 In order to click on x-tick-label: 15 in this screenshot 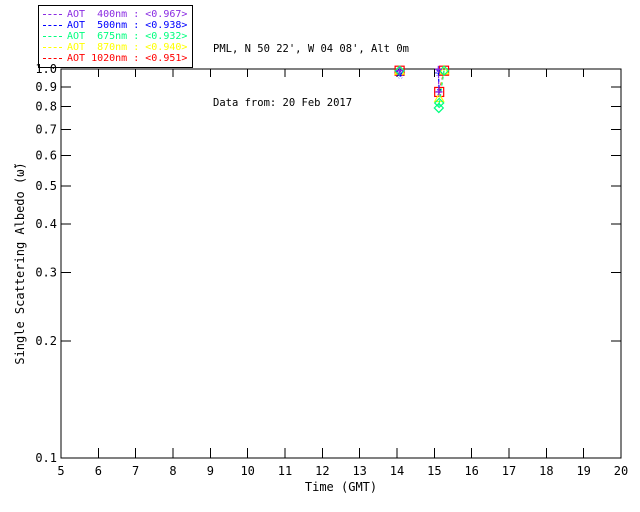, I will do `click(434, 471)`.